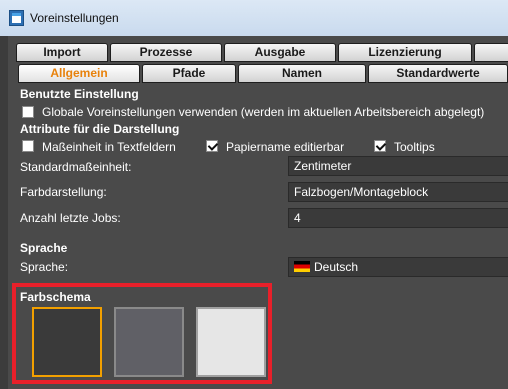  What do you see at coordinates (67, 342) in the screenshot?
I see `color-scheme-dark-swatch` at bounding box center [67, 342].